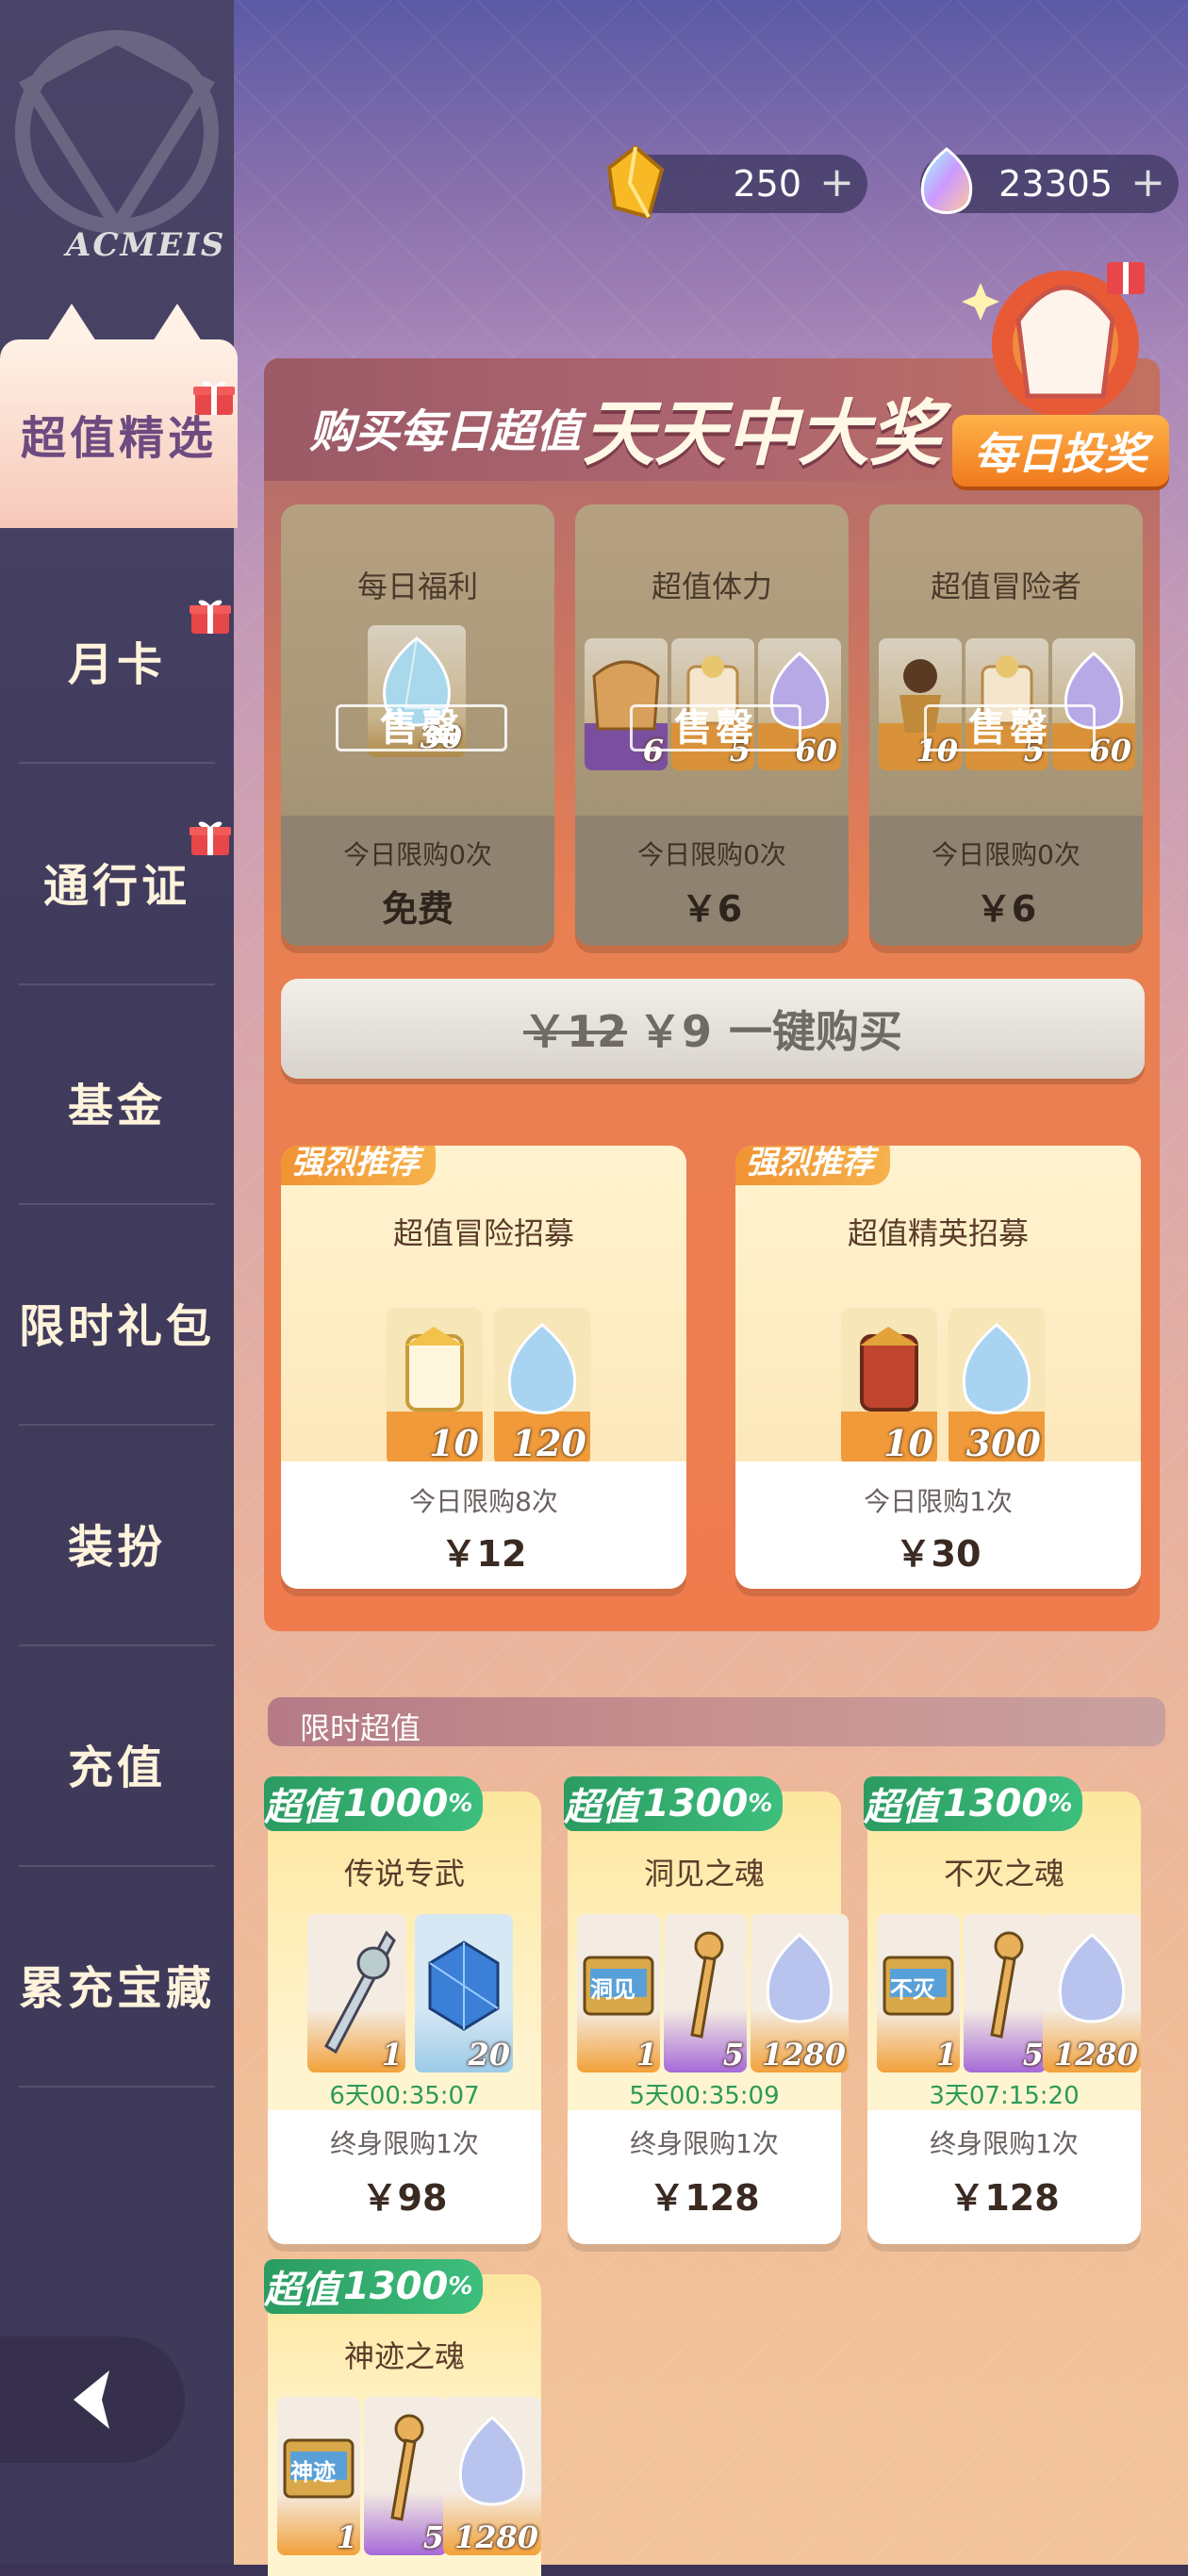  Describe the element at coordinates (445, 431) in the screenshot. I see `daily-head-small: 购买每日超值` at that location.